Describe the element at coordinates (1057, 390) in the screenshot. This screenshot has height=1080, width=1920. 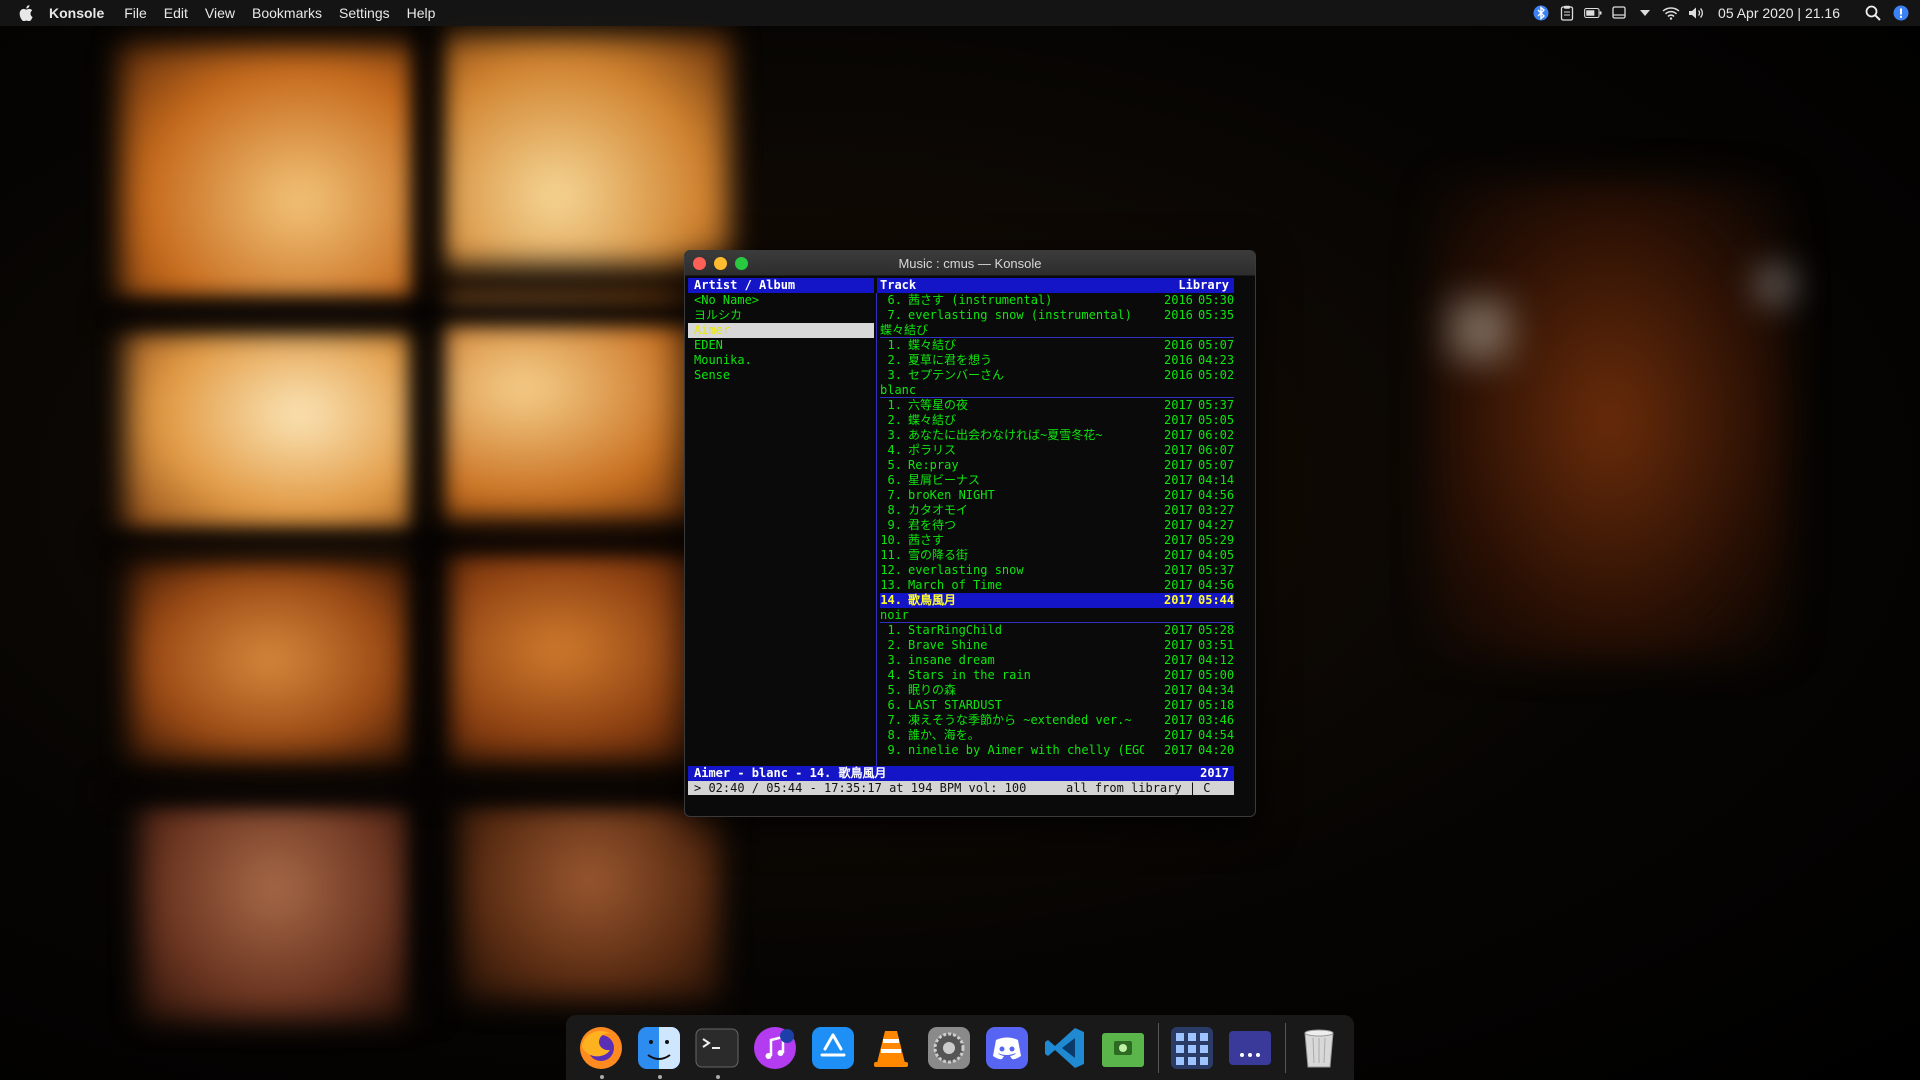
I see `album-header: blanc` at that location.